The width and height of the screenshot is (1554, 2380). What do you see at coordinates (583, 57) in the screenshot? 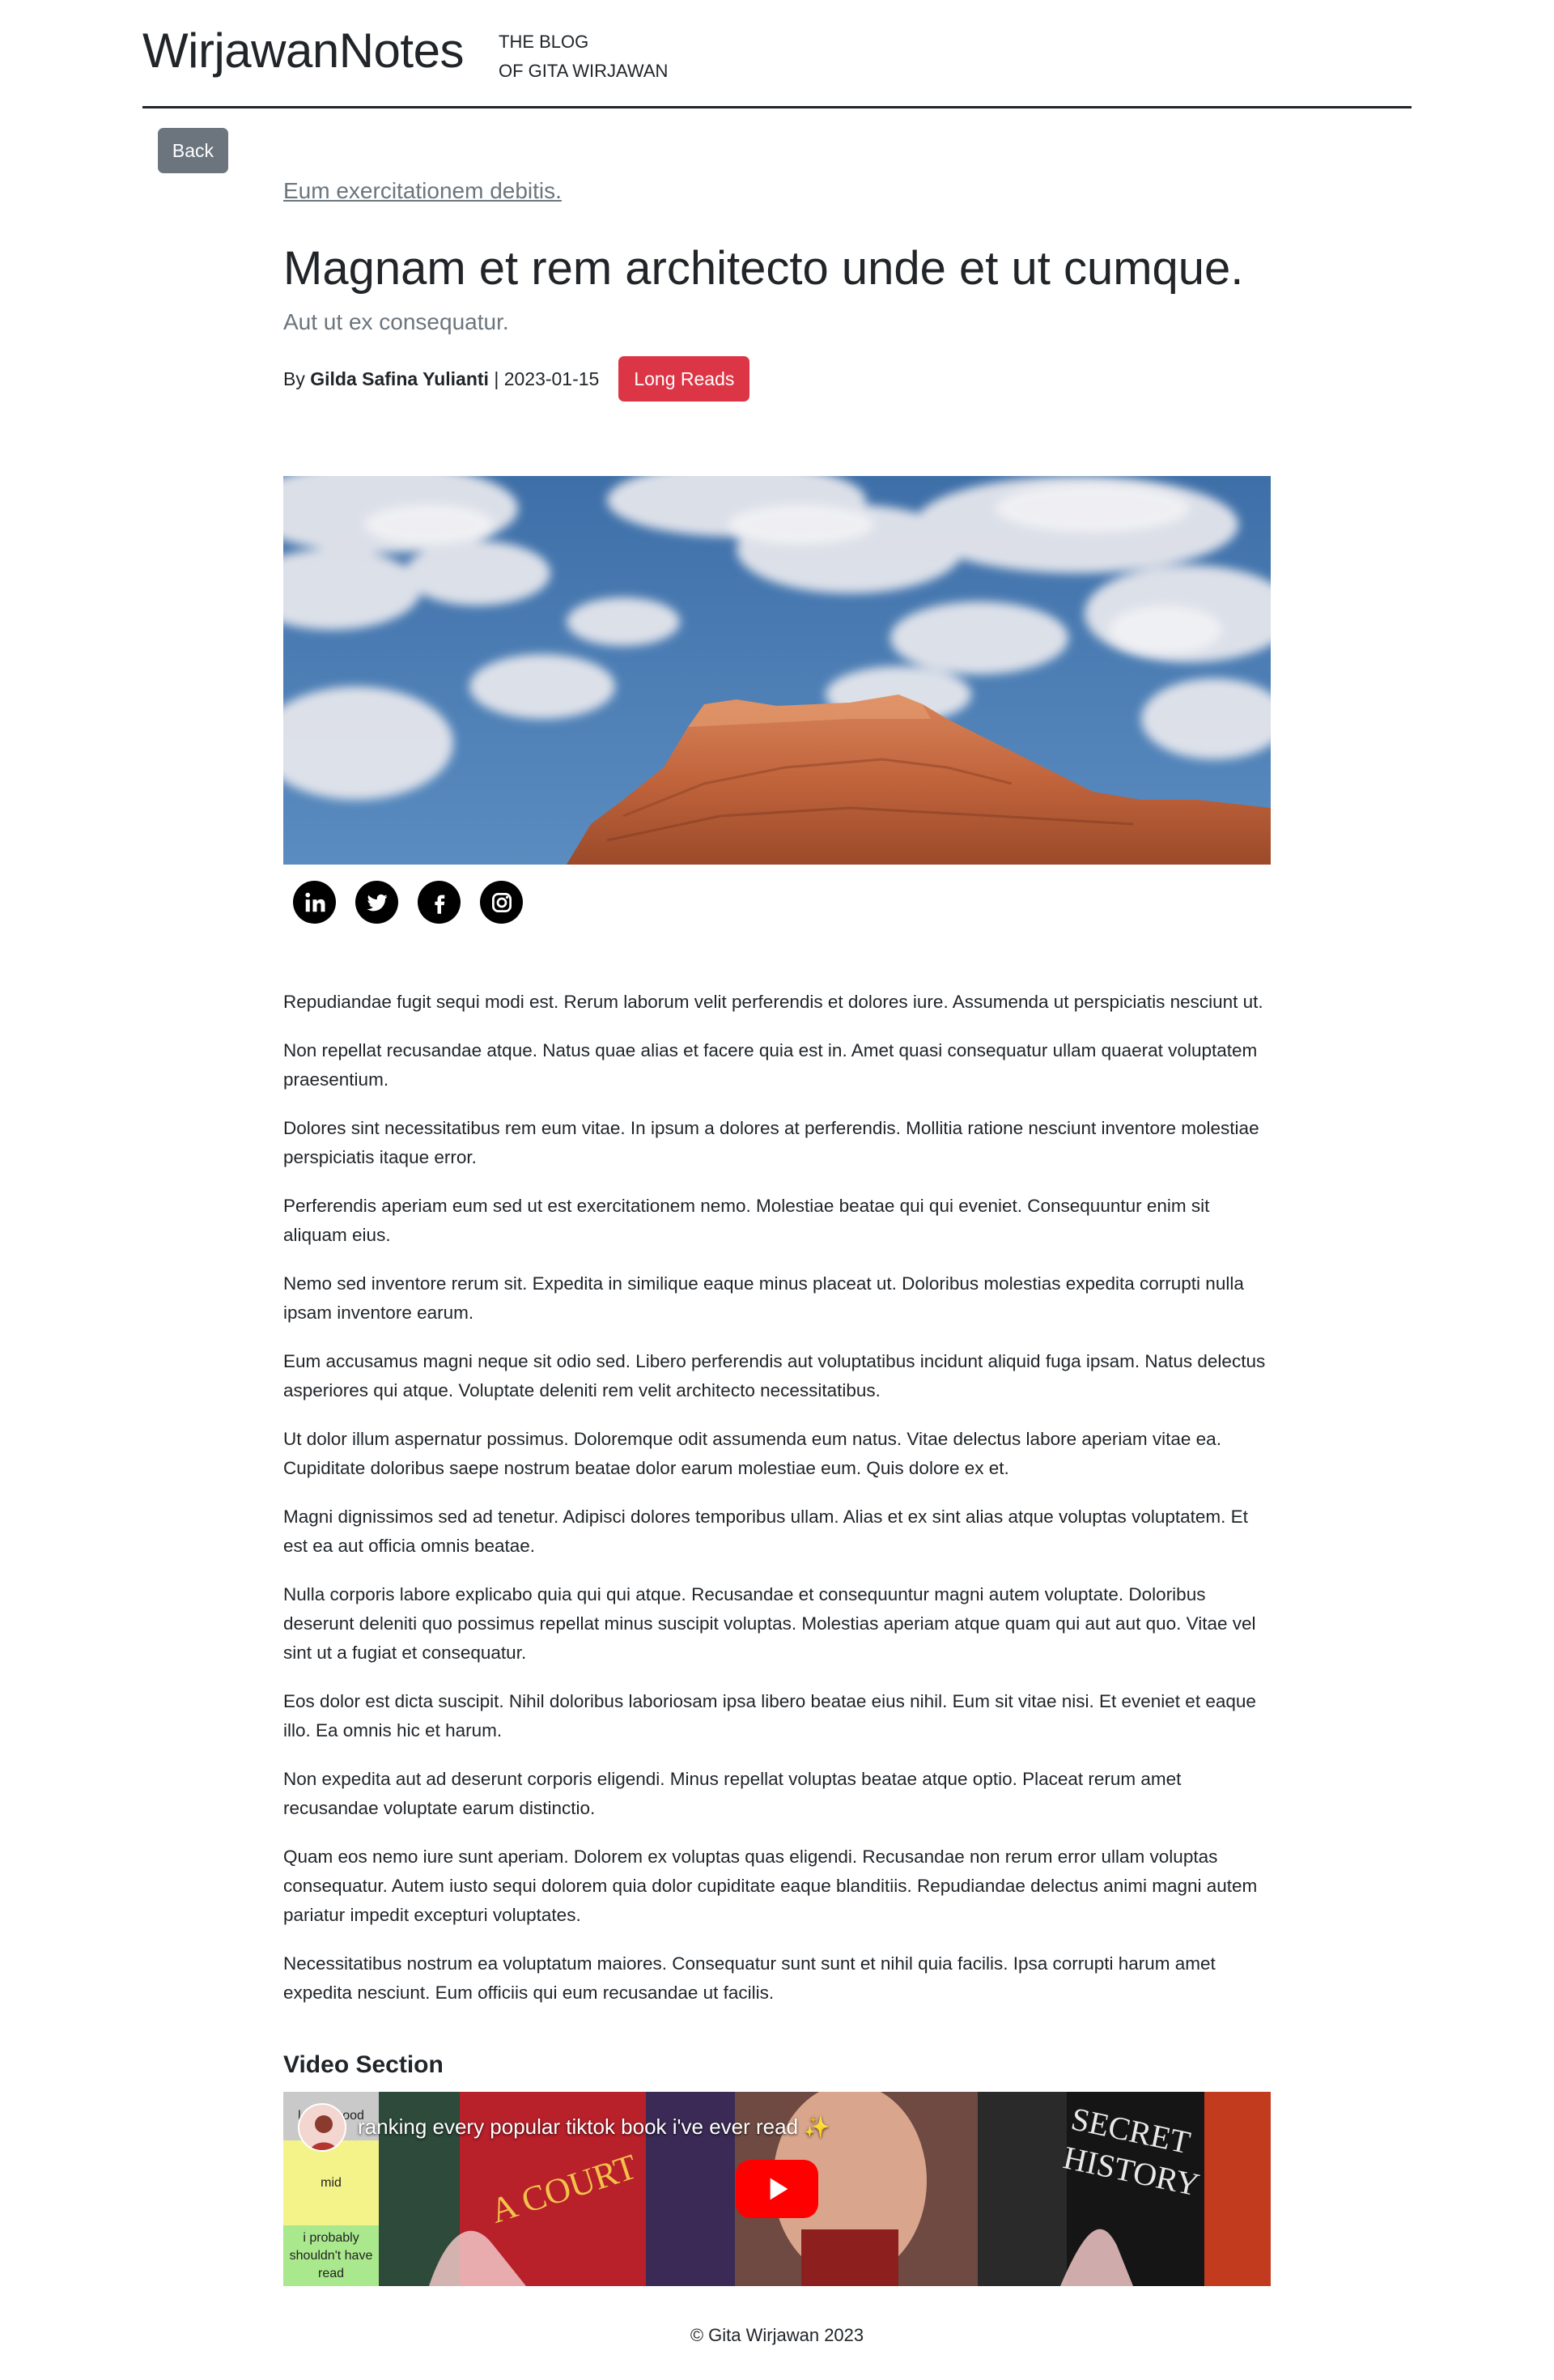
I see `site-tagline: THE BLOG OF GITA WIRJAWAN` at bounding box center [583, 57].